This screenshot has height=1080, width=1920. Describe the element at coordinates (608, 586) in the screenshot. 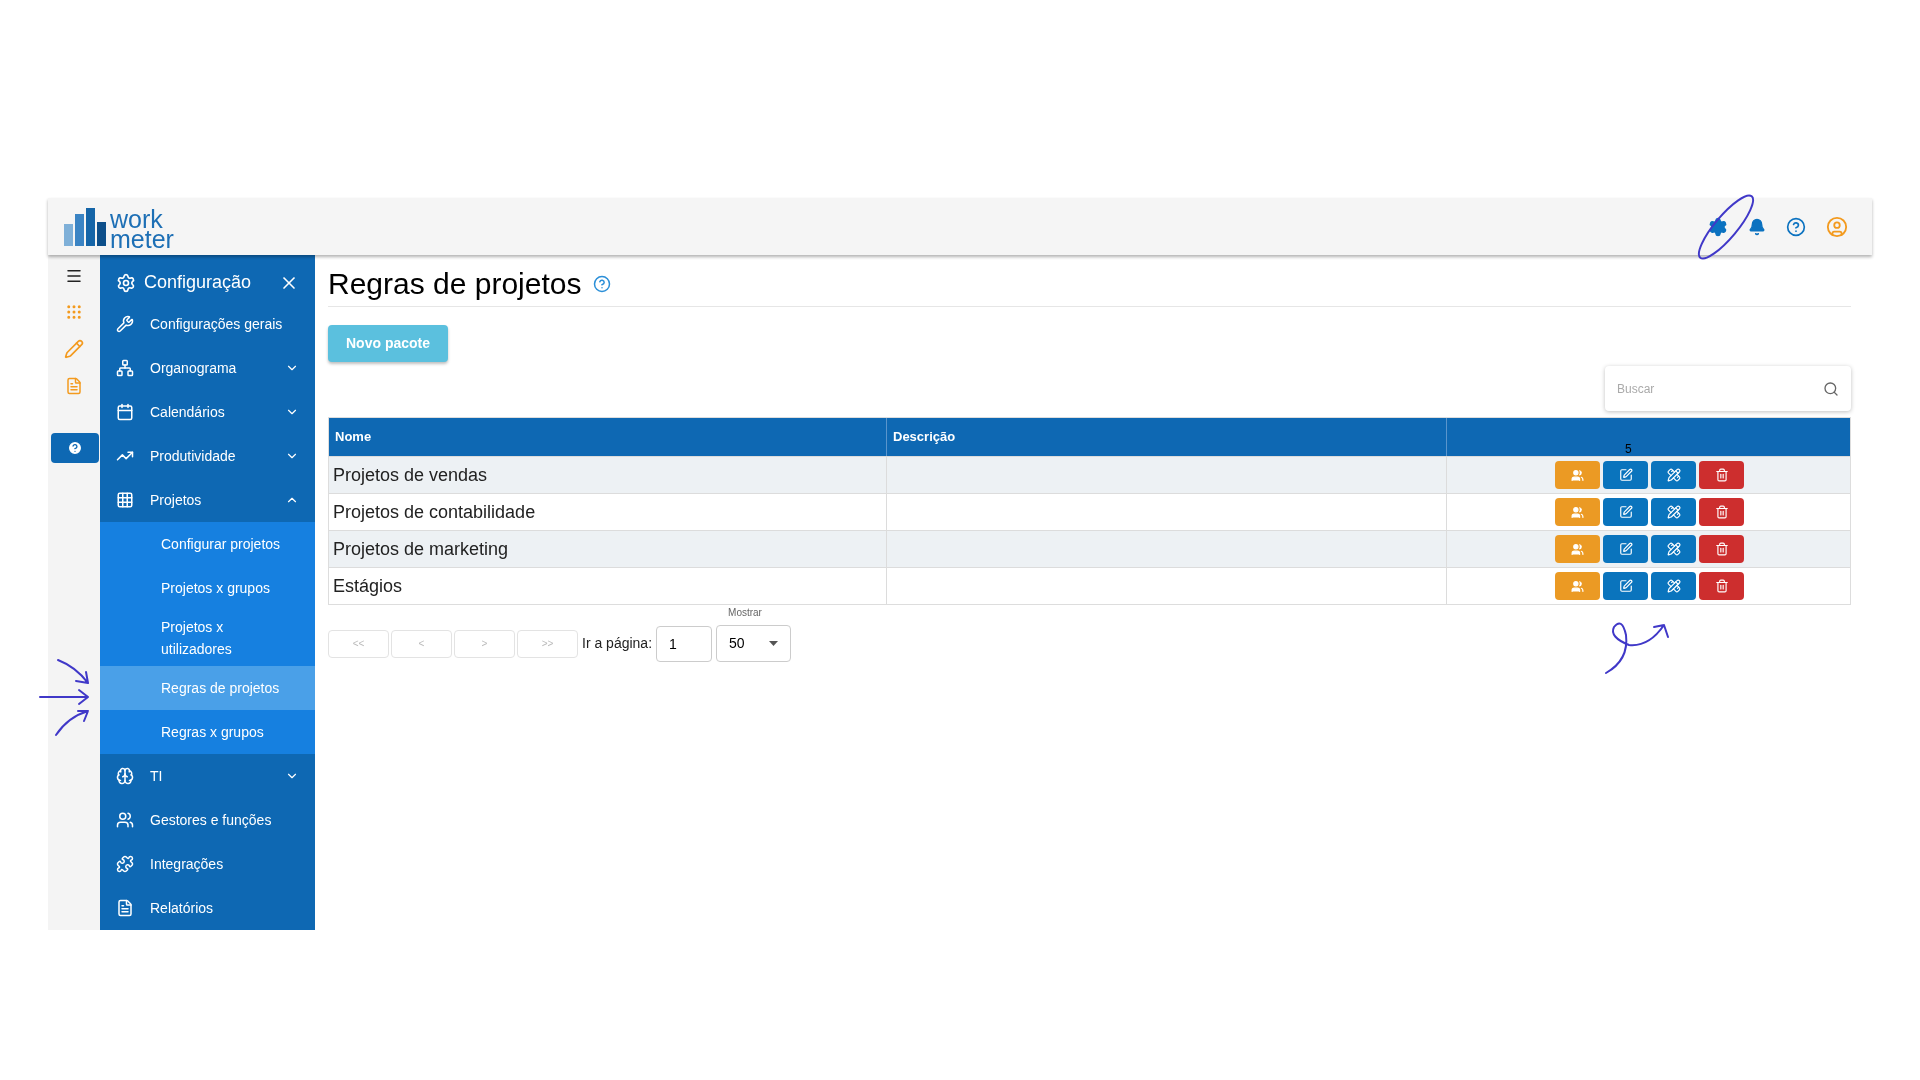

I see `table-cell: Estágios` at that location.